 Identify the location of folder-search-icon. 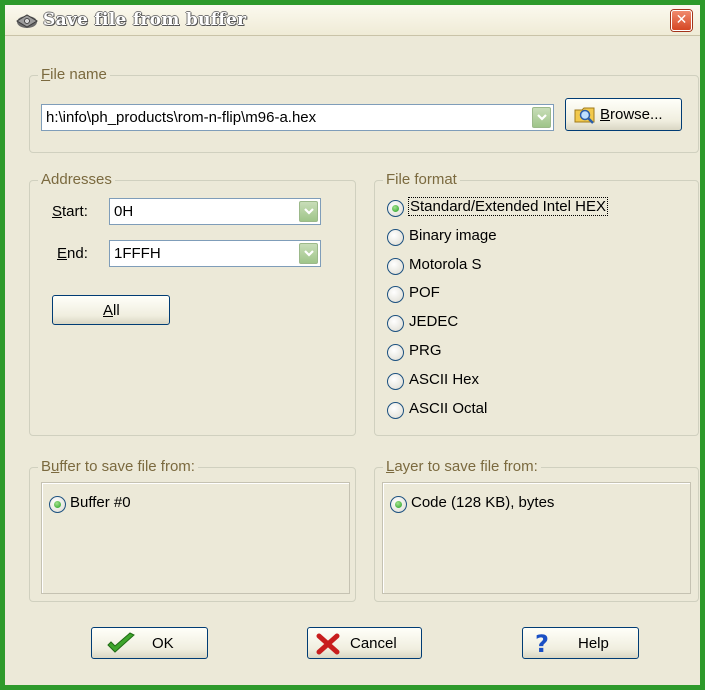
(585, 116).